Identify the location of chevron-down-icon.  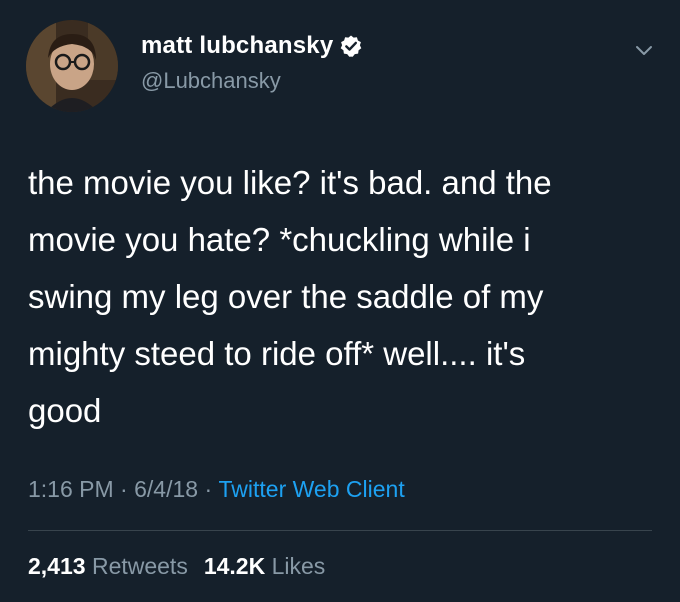
(644, 50).